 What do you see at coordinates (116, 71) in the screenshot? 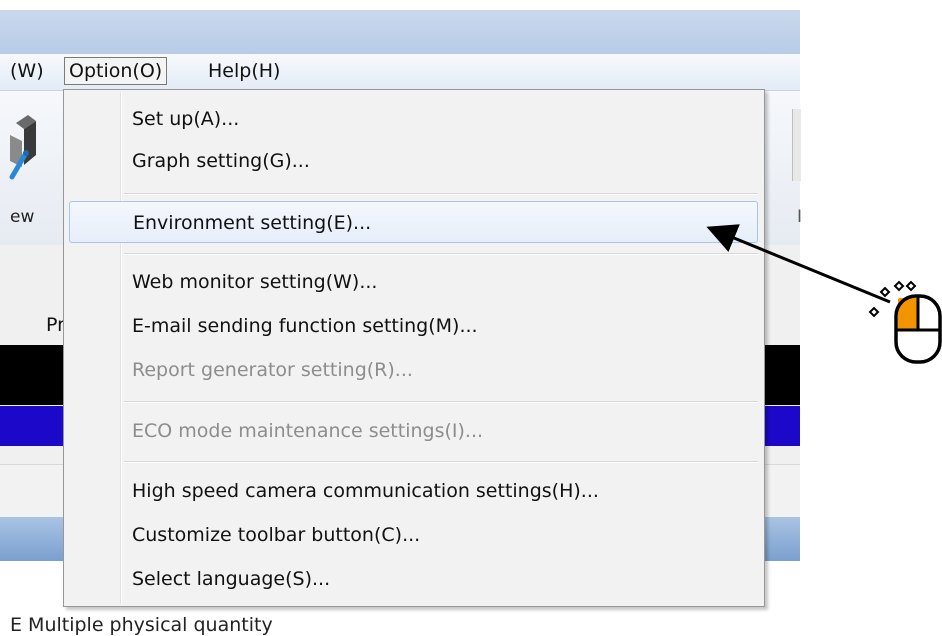
I see `menu-option: Option(O)` at bounding box center [116, 71].